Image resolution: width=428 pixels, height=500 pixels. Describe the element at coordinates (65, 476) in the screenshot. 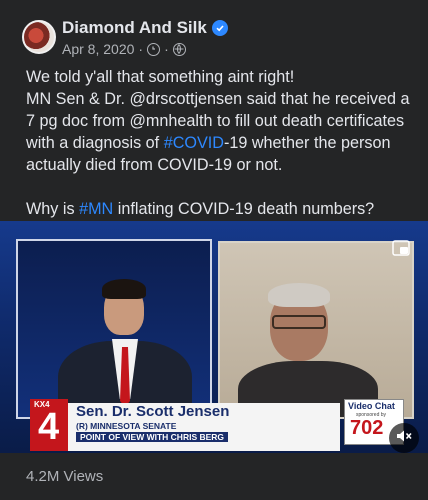

I see `views-count: 4.2M Views` at that location.